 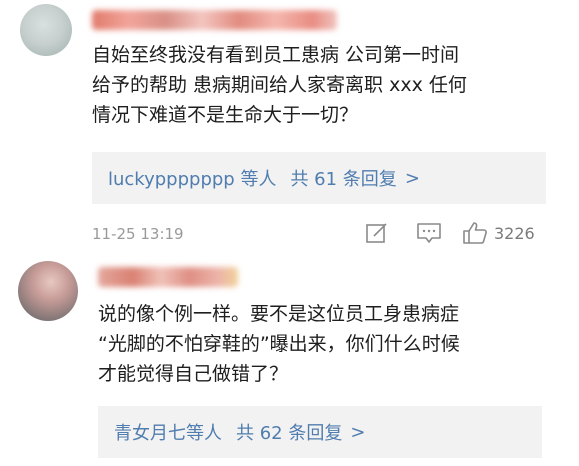 I want to click on timestamp: 11-25 13:19, so click(x=138, y=234).